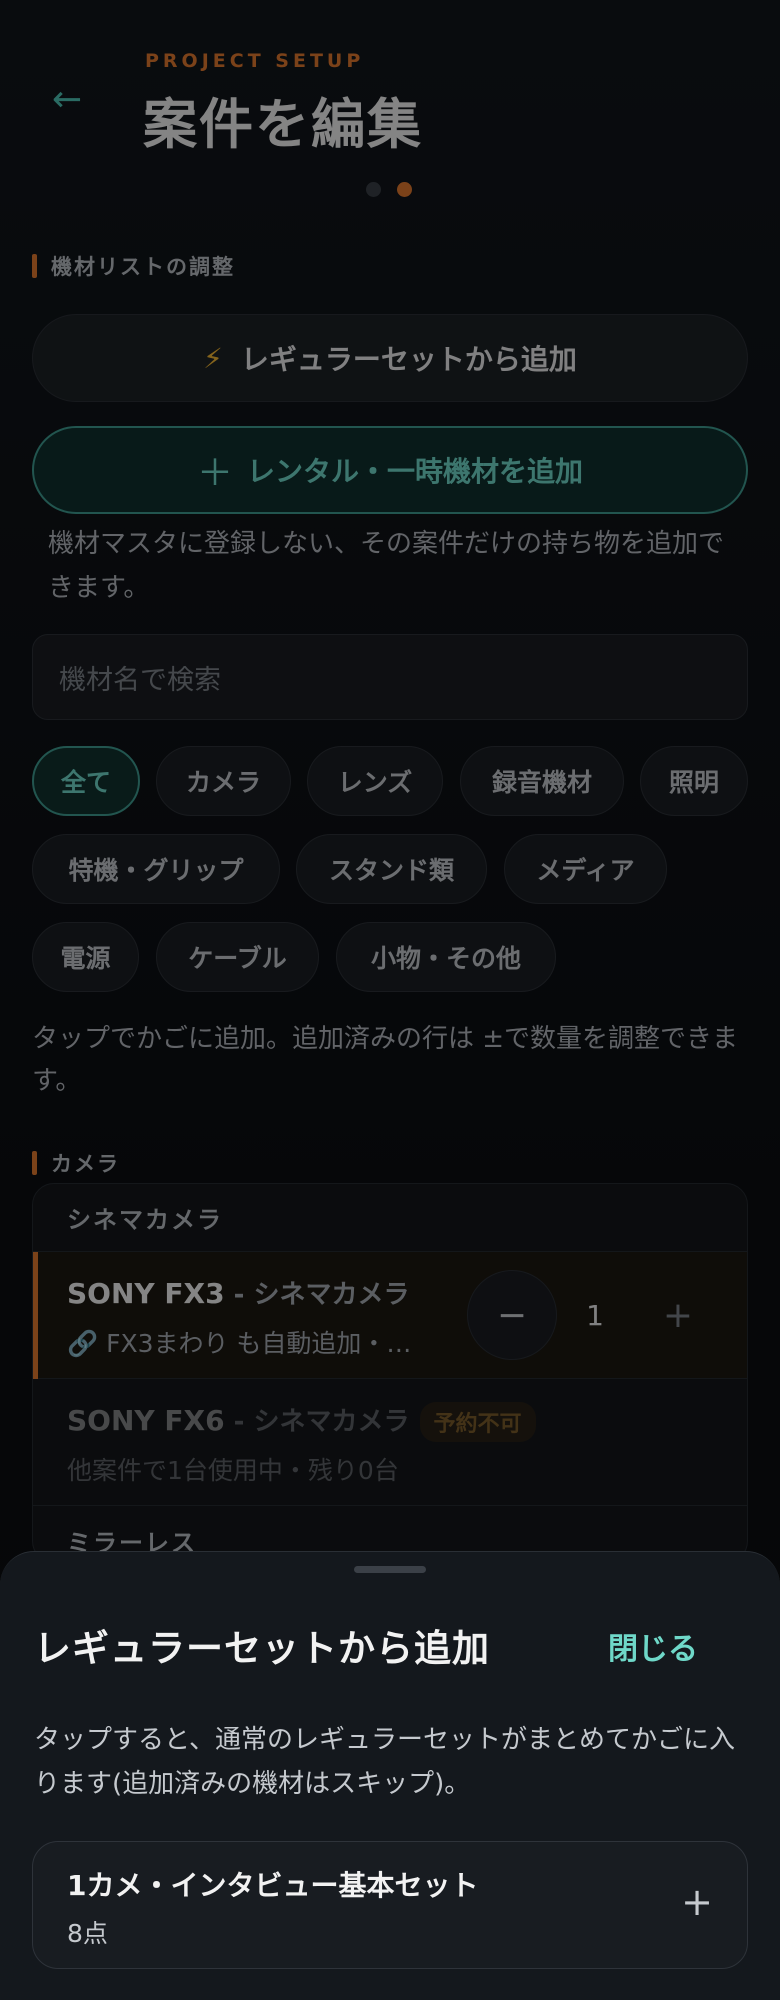  I want to click on filter-chip-lens: レンズ, so click(375, 781).